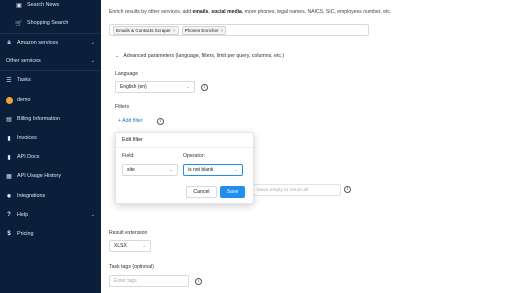  I want to click on doc-icon: ▮, so click(9, 157).